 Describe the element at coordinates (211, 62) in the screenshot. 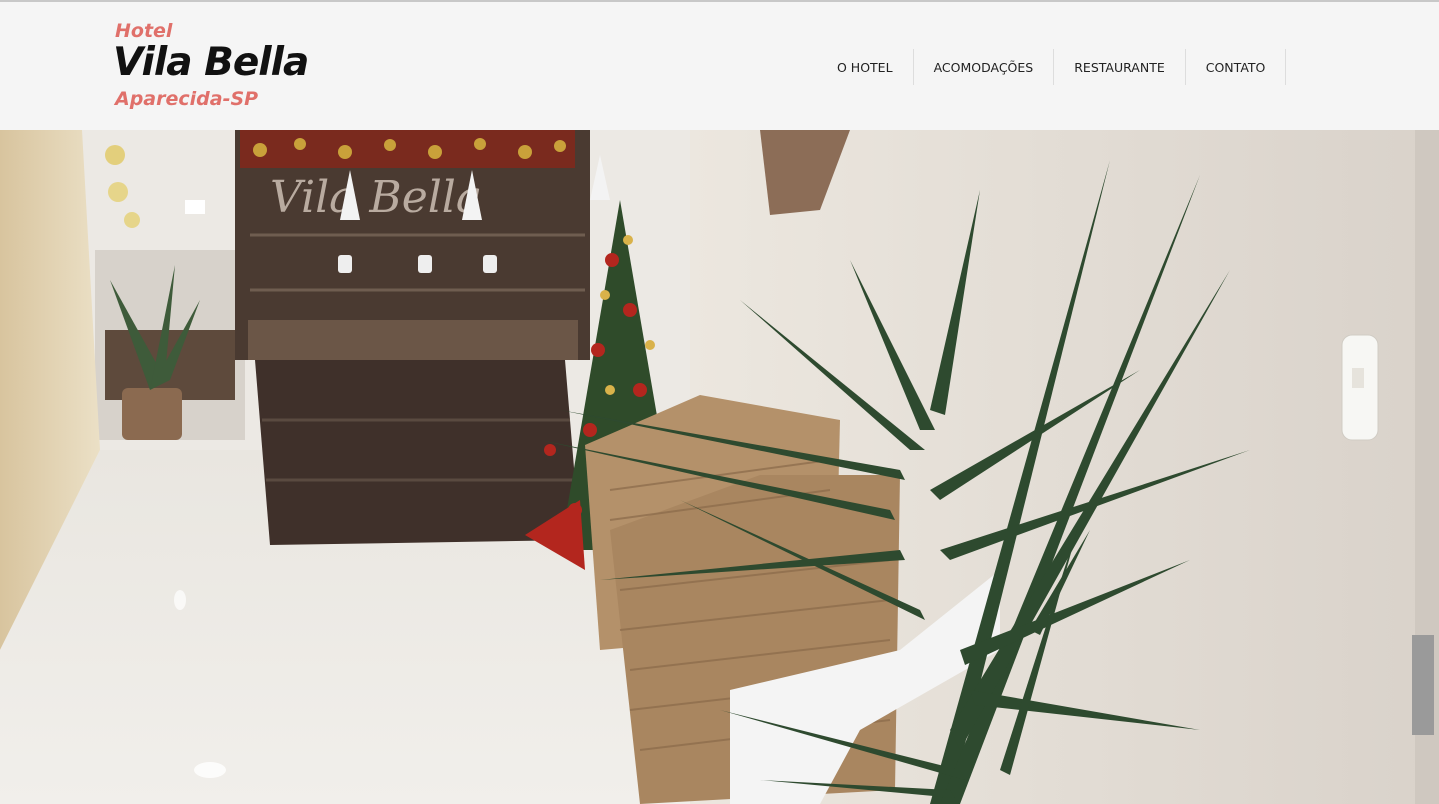

I see `logo-name-text: Vila Bella` at that location.